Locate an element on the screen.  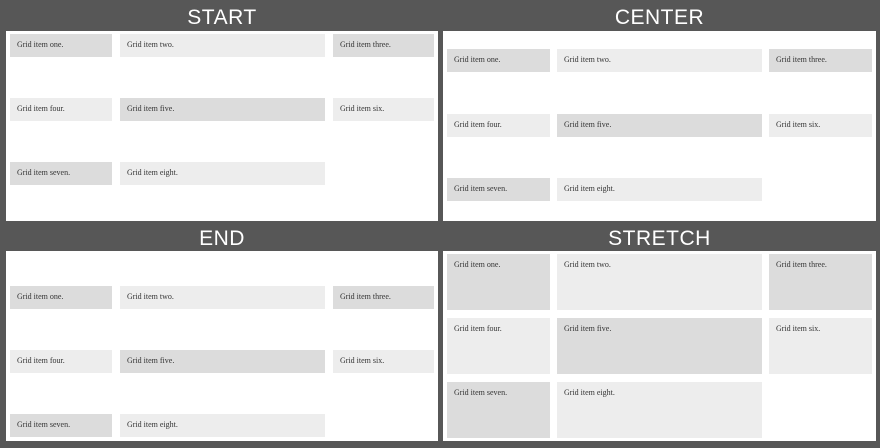
panel-title-start: START is located at coordinates (222, 17).